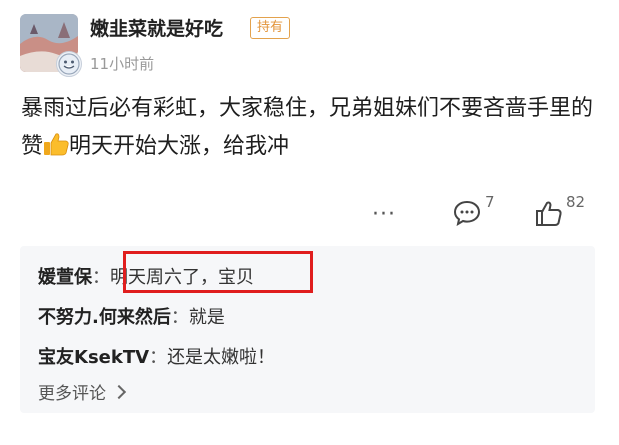  Describe the element at coordinates (206, 317) in the screenshot. I see `comment-text: 就是` at that location.